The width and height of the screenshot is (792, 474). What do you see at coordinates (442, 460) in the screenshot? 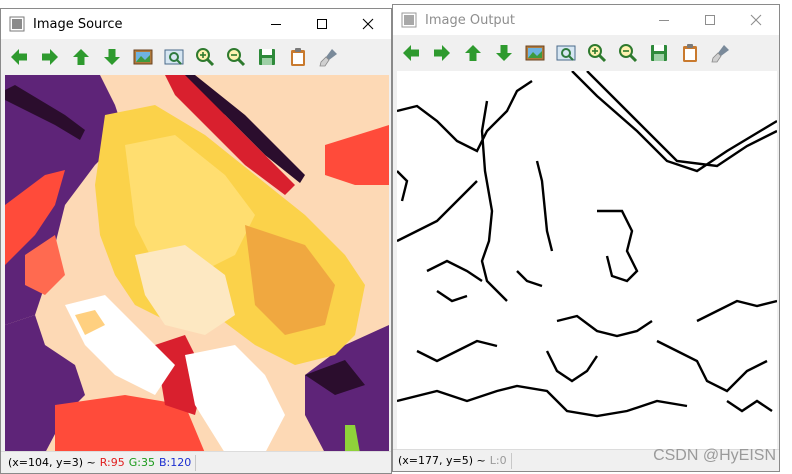
I see `cursor-coords: (x=177, y=5) ~` at bounding box center [442, 460].